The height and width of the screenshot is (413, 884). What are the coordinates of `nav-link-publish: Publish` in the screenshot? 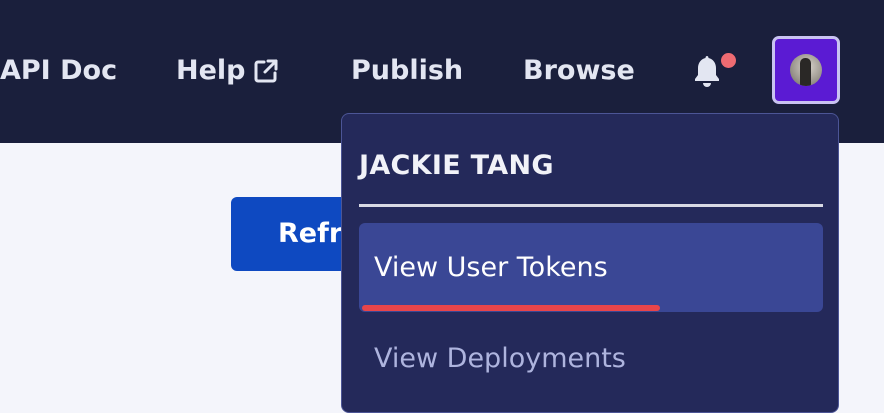 It's located at (407, 71).